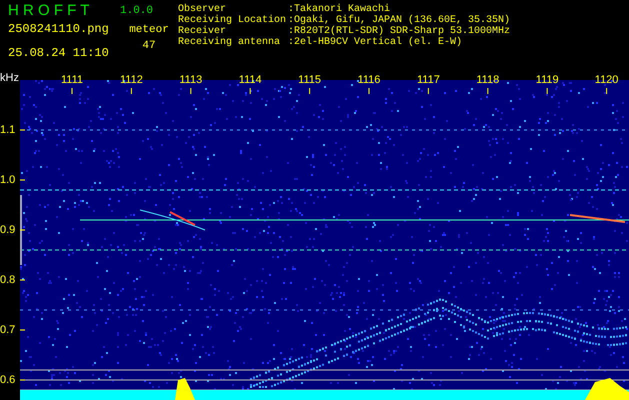  What do you see at coordinates (369, 80) in the screenshot?
I see `time-label: 1116` at bounding box center [369, 80].